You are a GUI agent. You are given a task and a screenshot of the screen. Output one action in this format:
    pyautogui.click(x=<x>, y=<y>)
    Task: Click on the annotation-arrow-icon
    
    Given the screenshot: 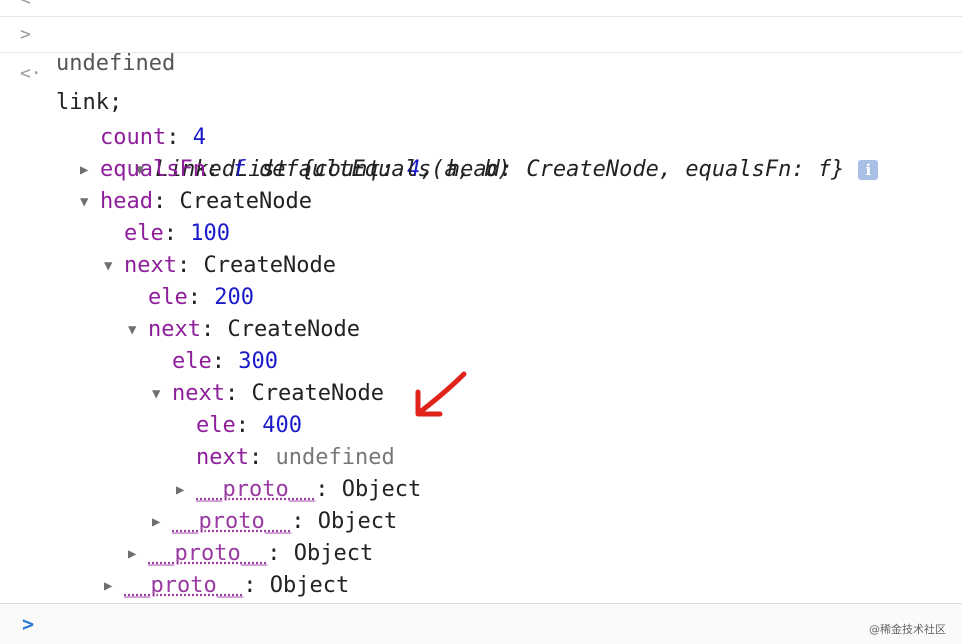 What is the action you would take?
    pyautogui.click(x=441, y=394)
    